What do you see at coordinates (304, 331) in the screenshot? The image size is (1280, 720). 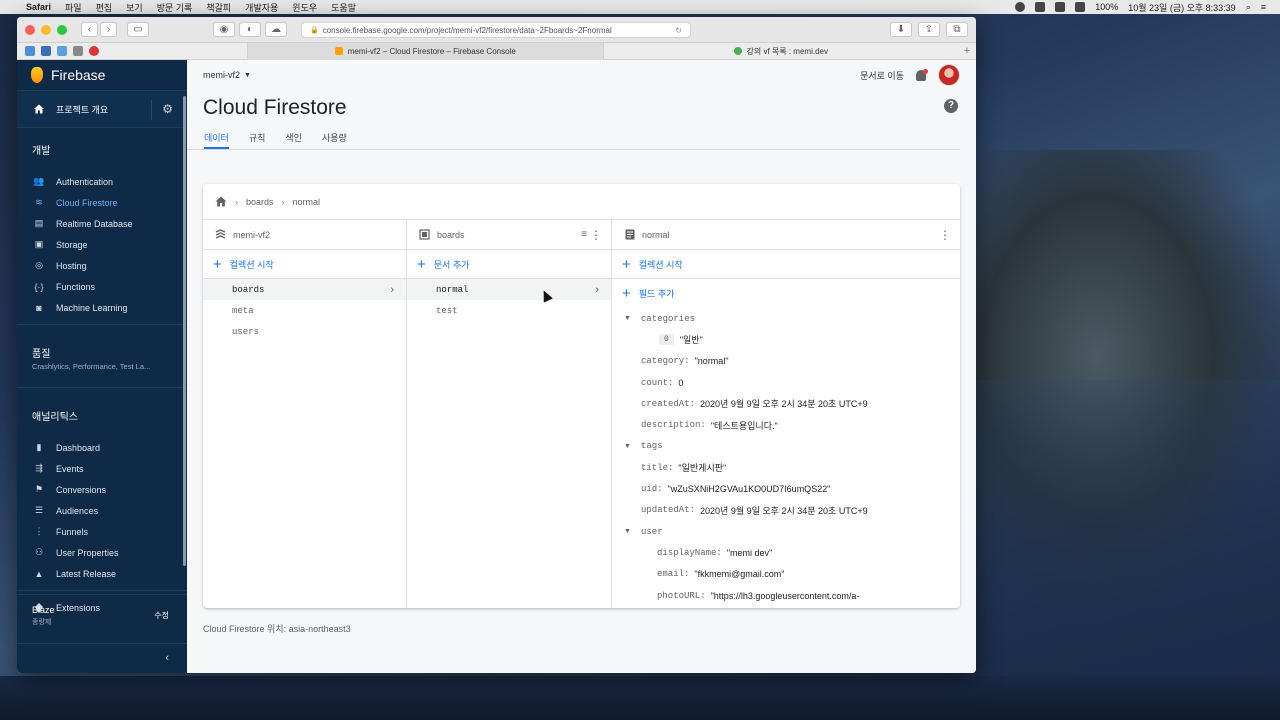 I see `list-item: users` at bounding box center [304, 331].